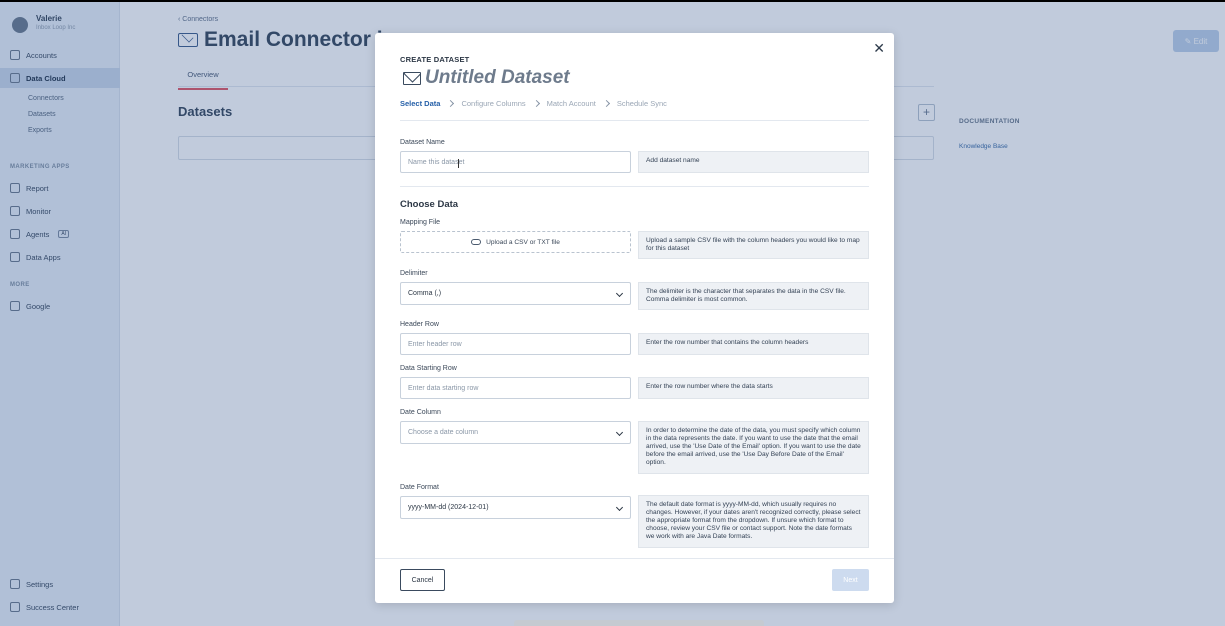 This screenshot has height=626, width=1225. I want to click on header-row-label: Header Row, so click(419, 324).